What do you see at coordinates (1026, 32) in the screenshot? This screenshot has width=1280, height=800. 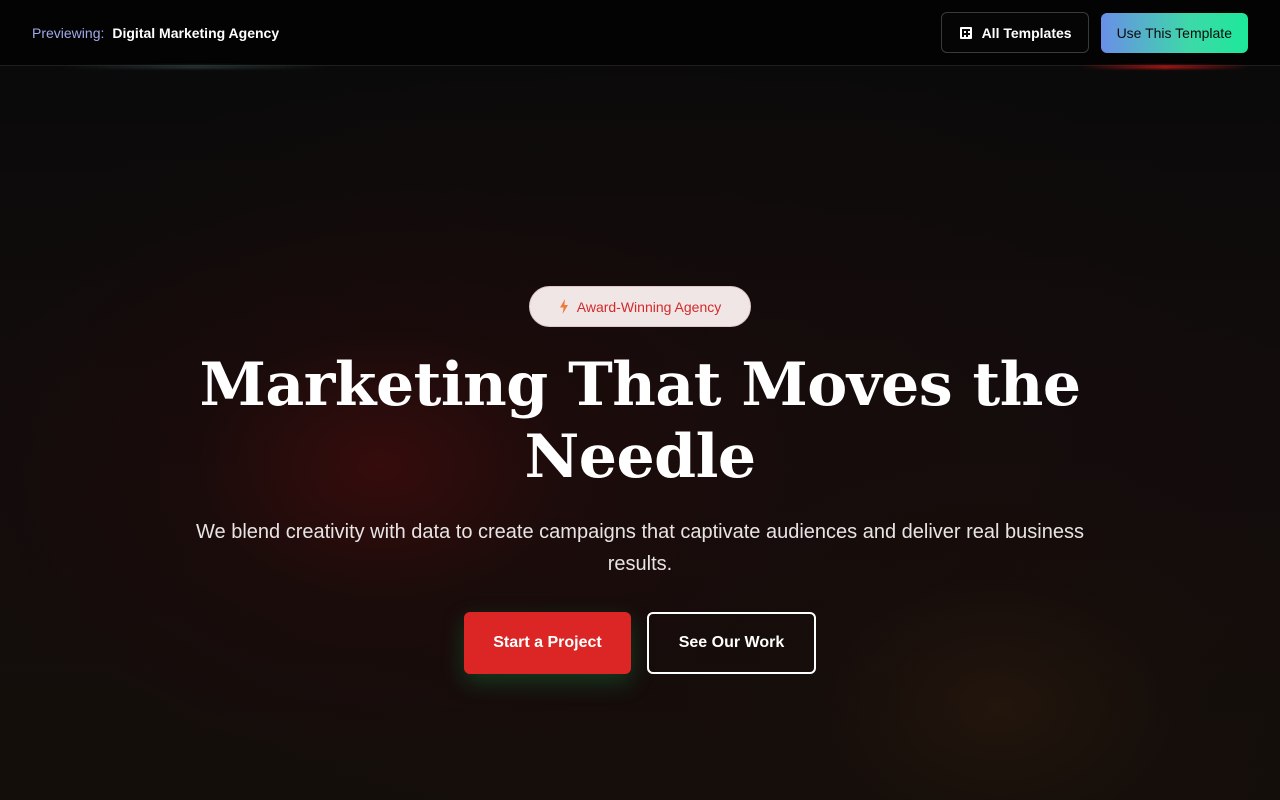 I see `all-templates-label: All Templates` at bounding box center [1026, 32].